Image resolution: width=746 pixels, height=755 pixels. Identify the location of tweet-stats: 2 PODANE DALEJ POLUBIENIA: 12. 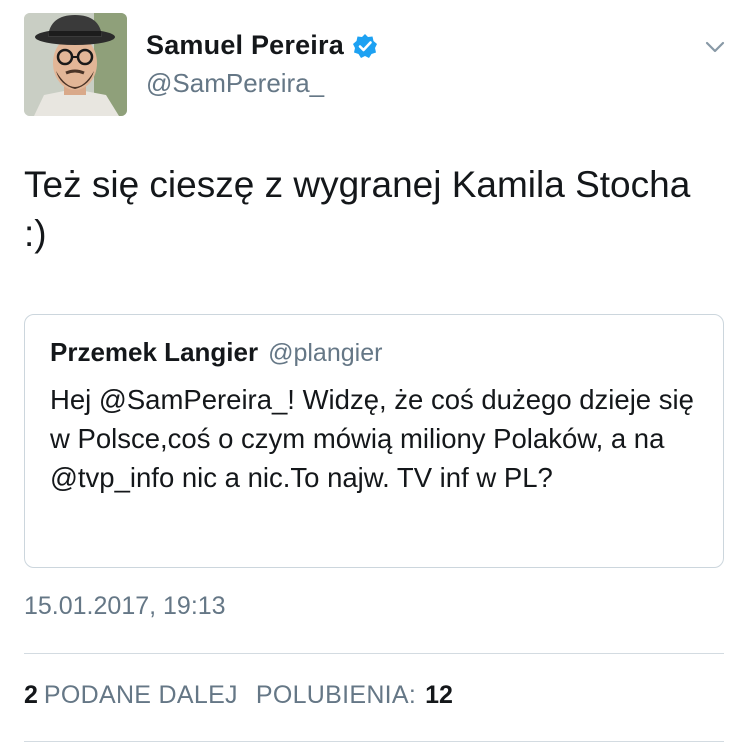
(238, 695).